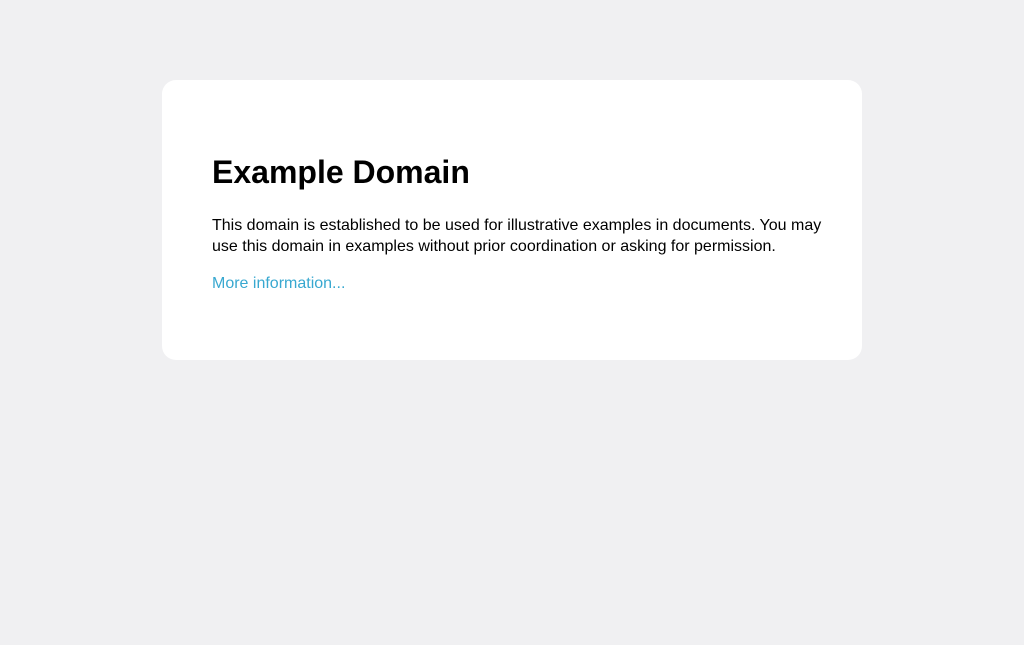 Image resolution: width=1024 pixels, height=645 pixels. I want to click on page-title: Example Domain, so click(341, 172).